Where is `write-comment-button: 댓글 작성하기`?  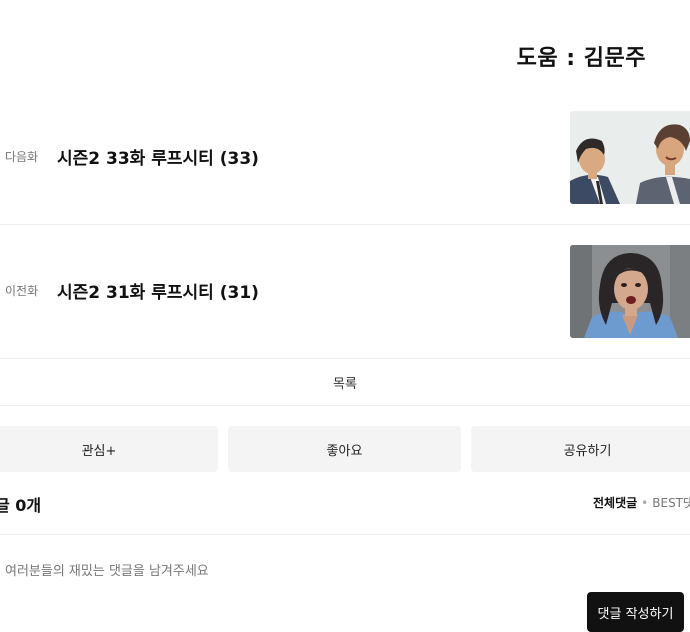 write-comment-button: 댓글 작성하기 is located at coordinates (635, 612).